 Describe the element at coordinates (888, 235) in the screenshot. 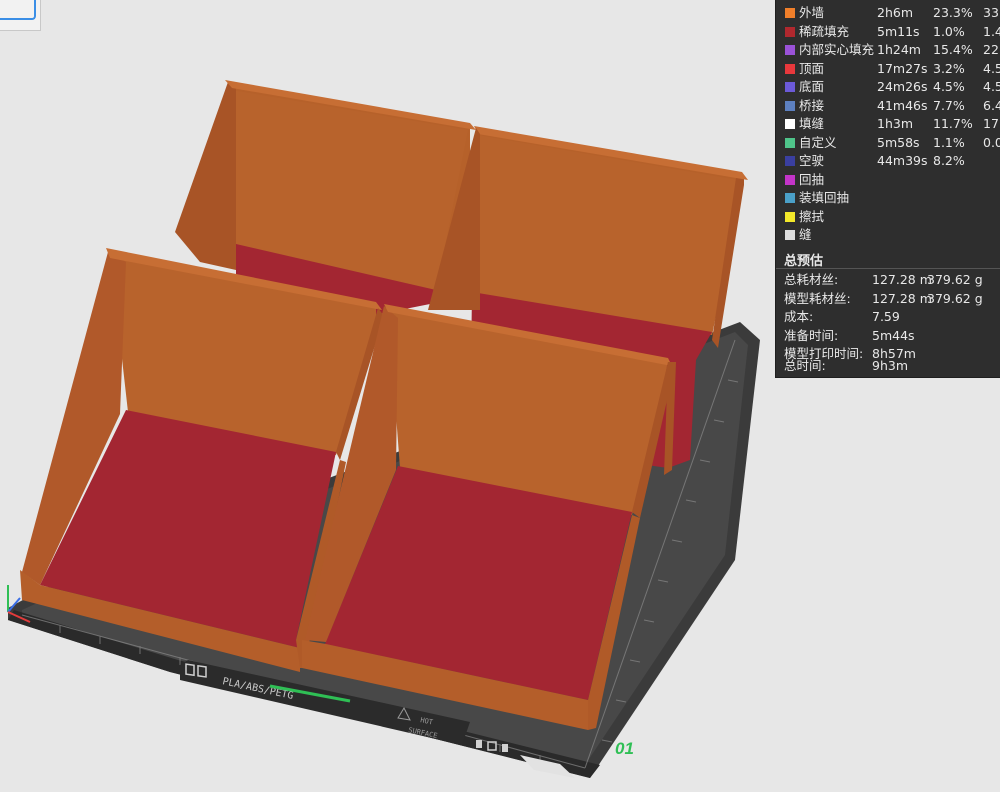

I see `feature-row-seam: 缝` at that location.